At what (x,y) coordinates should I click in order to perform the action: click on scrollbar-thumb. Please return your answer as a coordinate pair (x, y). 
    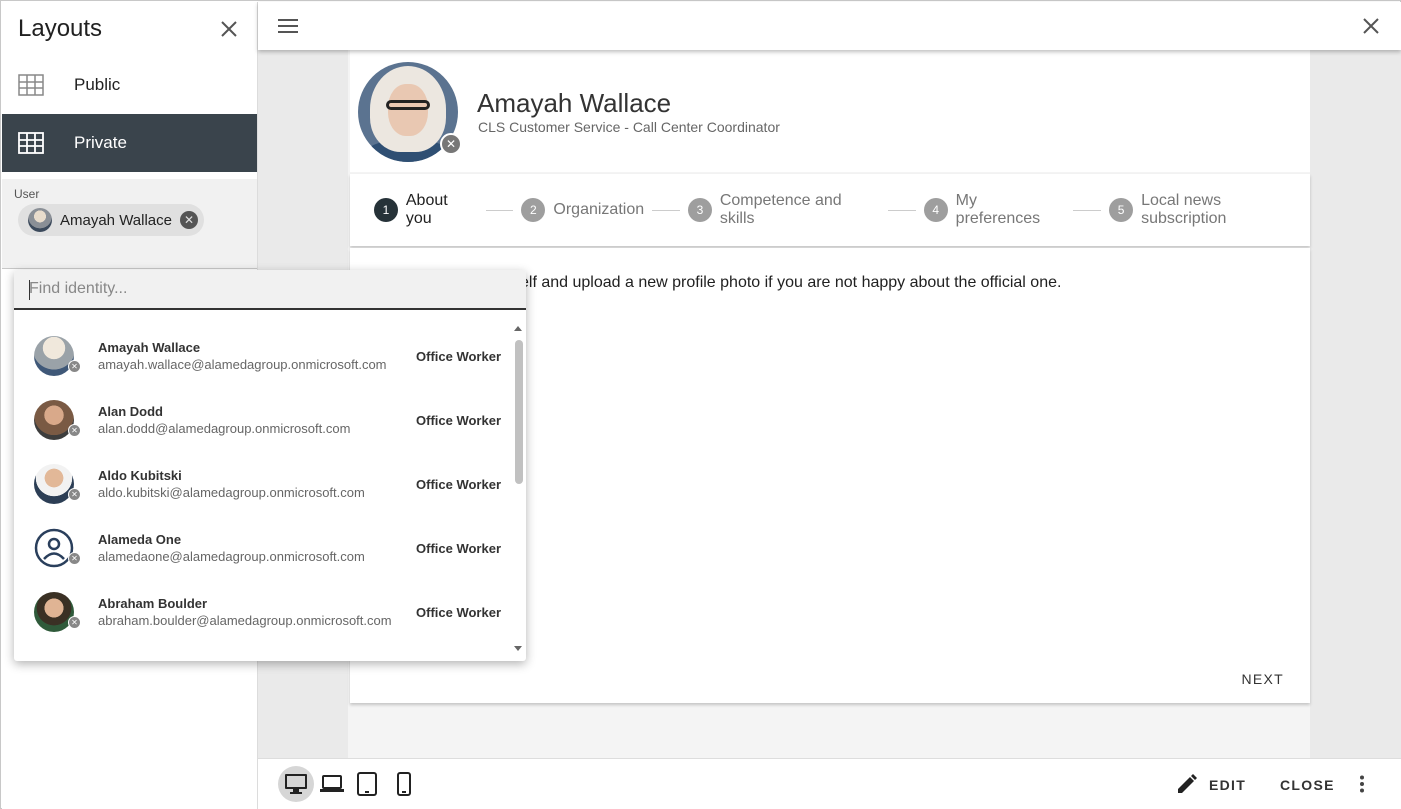
    Looking at the image, I should click on (519, 412).